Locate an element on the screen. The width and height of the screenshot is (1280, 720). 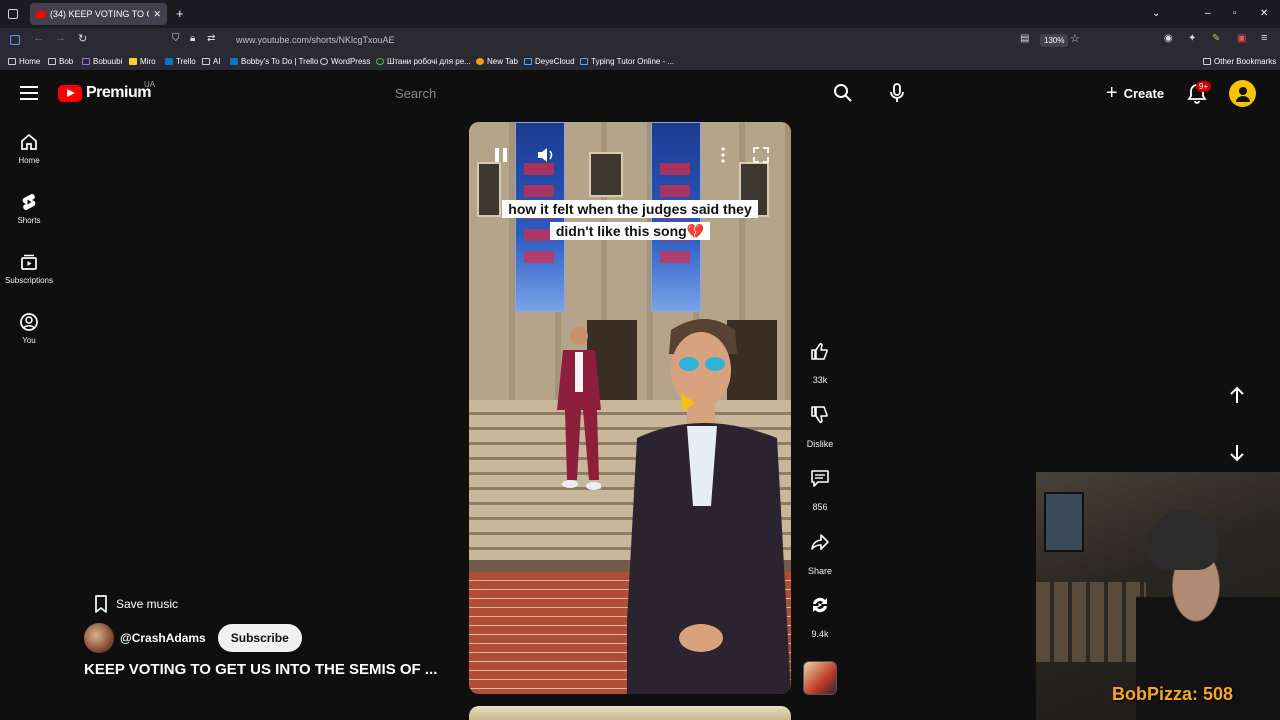
bookmark-home: Home is located at coordinates (24, 61).